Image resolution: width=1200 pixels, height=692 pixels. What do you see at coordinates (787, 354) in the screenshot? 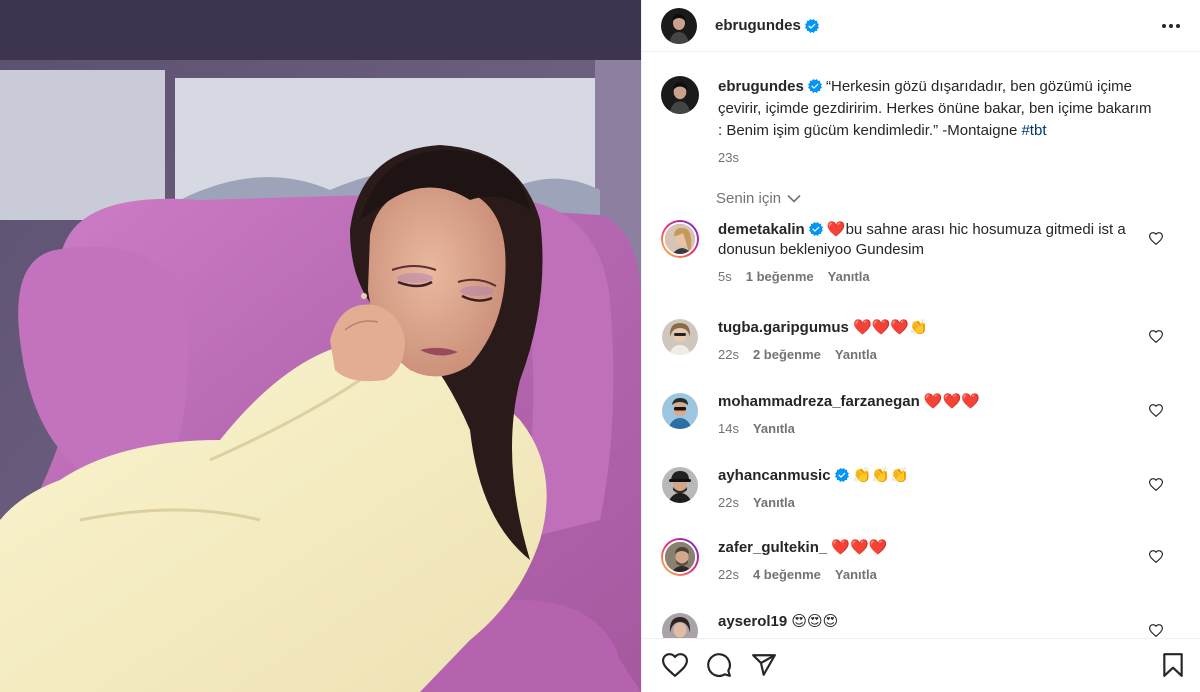
I see `comment-likes-count: 2 beğenme` at bounding box center [787, 354].